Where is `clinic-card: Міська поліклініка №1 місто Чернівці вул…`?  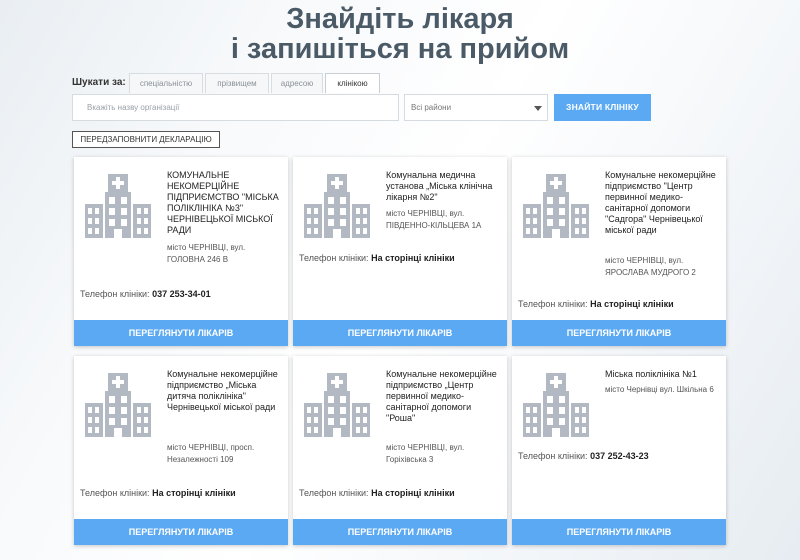 clinic-card: Міська поліклініка №1 місто Чернівці вул… is located at coordinates (619, 450).